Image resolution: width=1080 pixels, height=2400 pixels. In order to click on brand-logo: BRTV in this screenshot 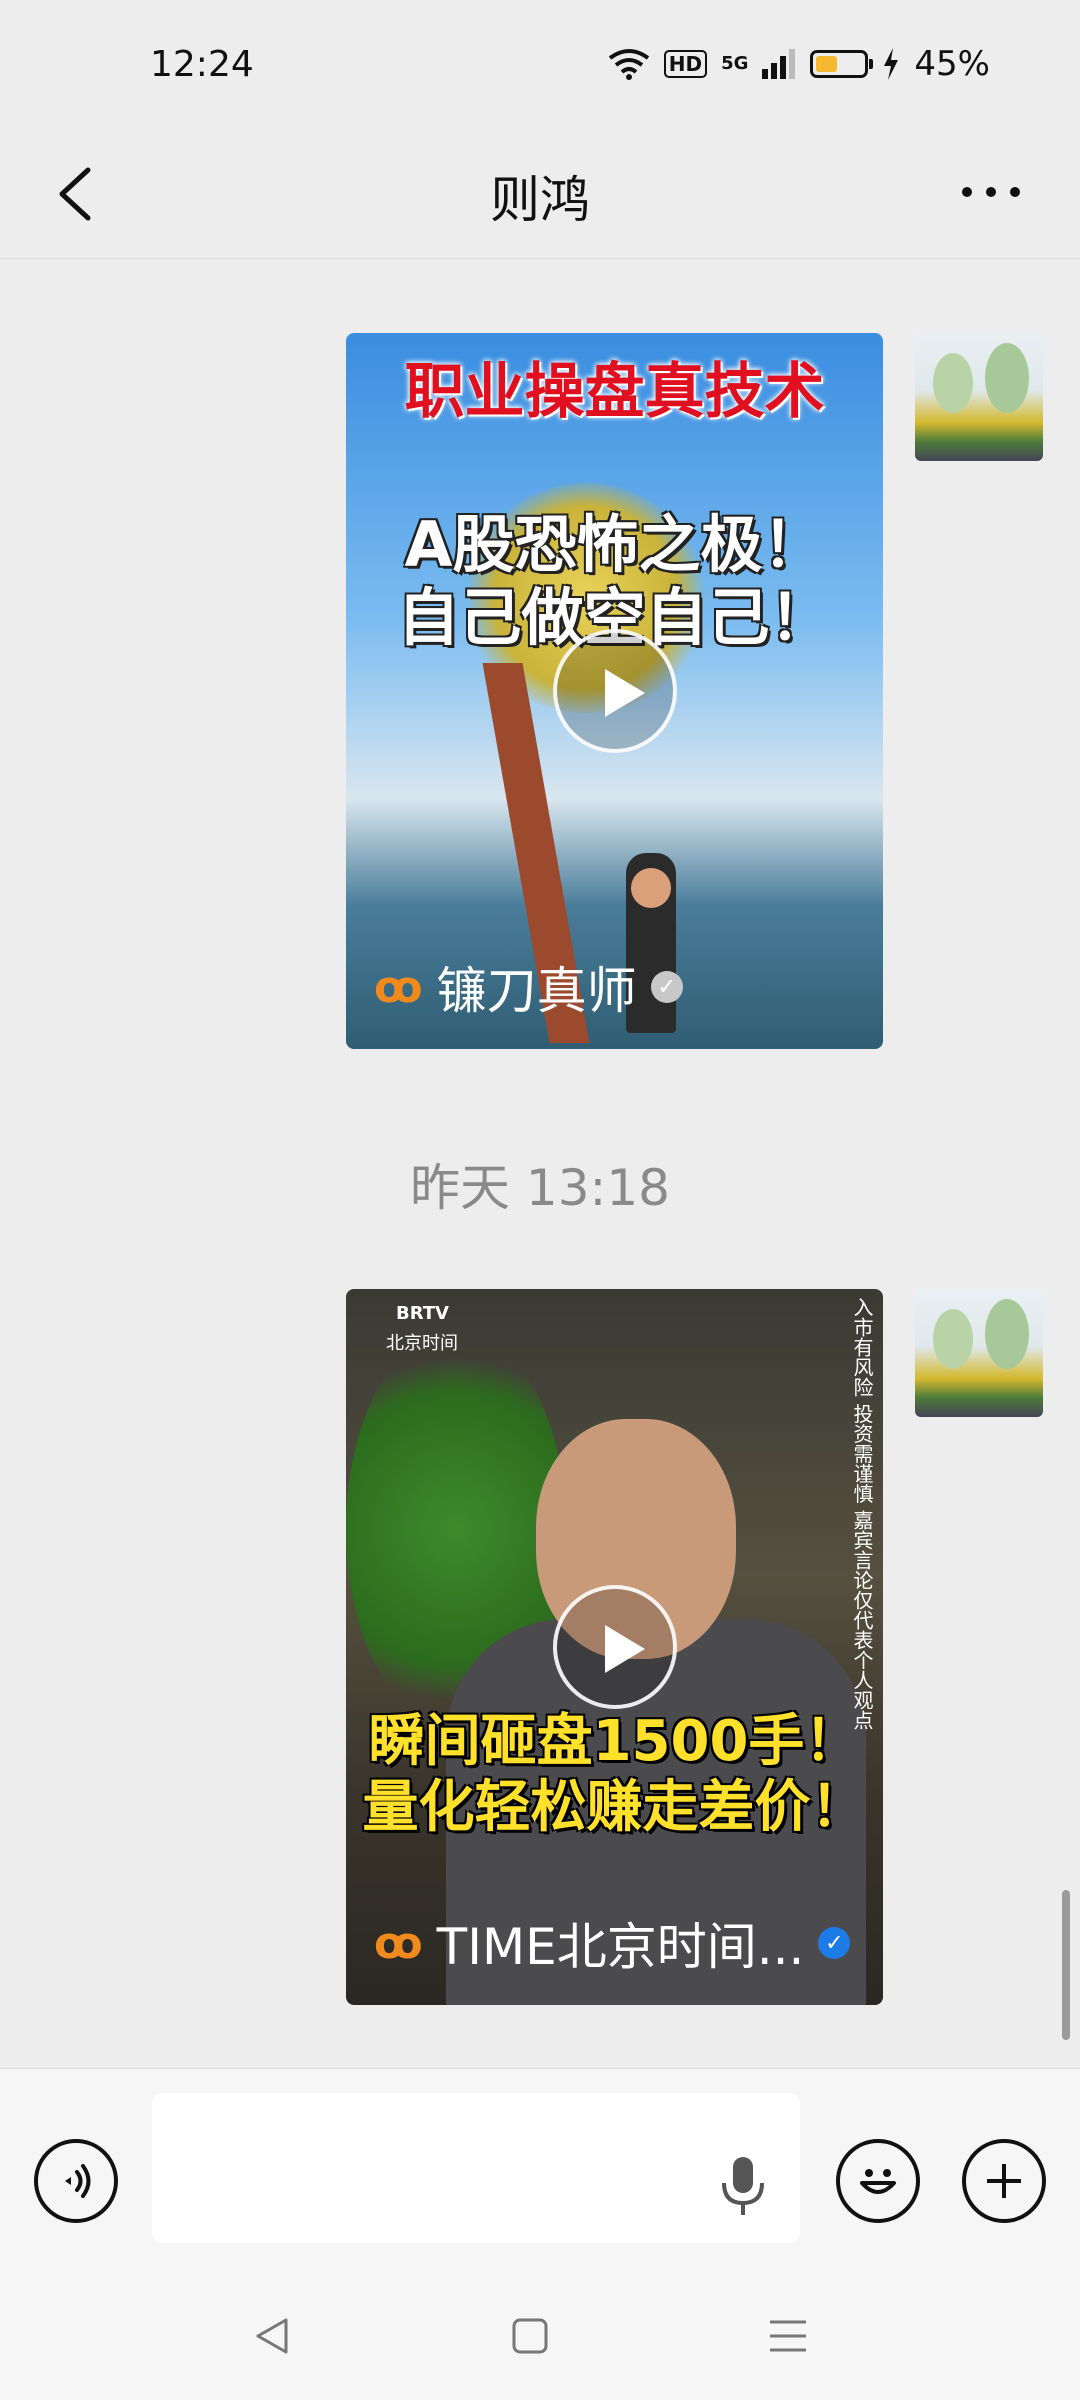, I will do `click(422, 1313)`.